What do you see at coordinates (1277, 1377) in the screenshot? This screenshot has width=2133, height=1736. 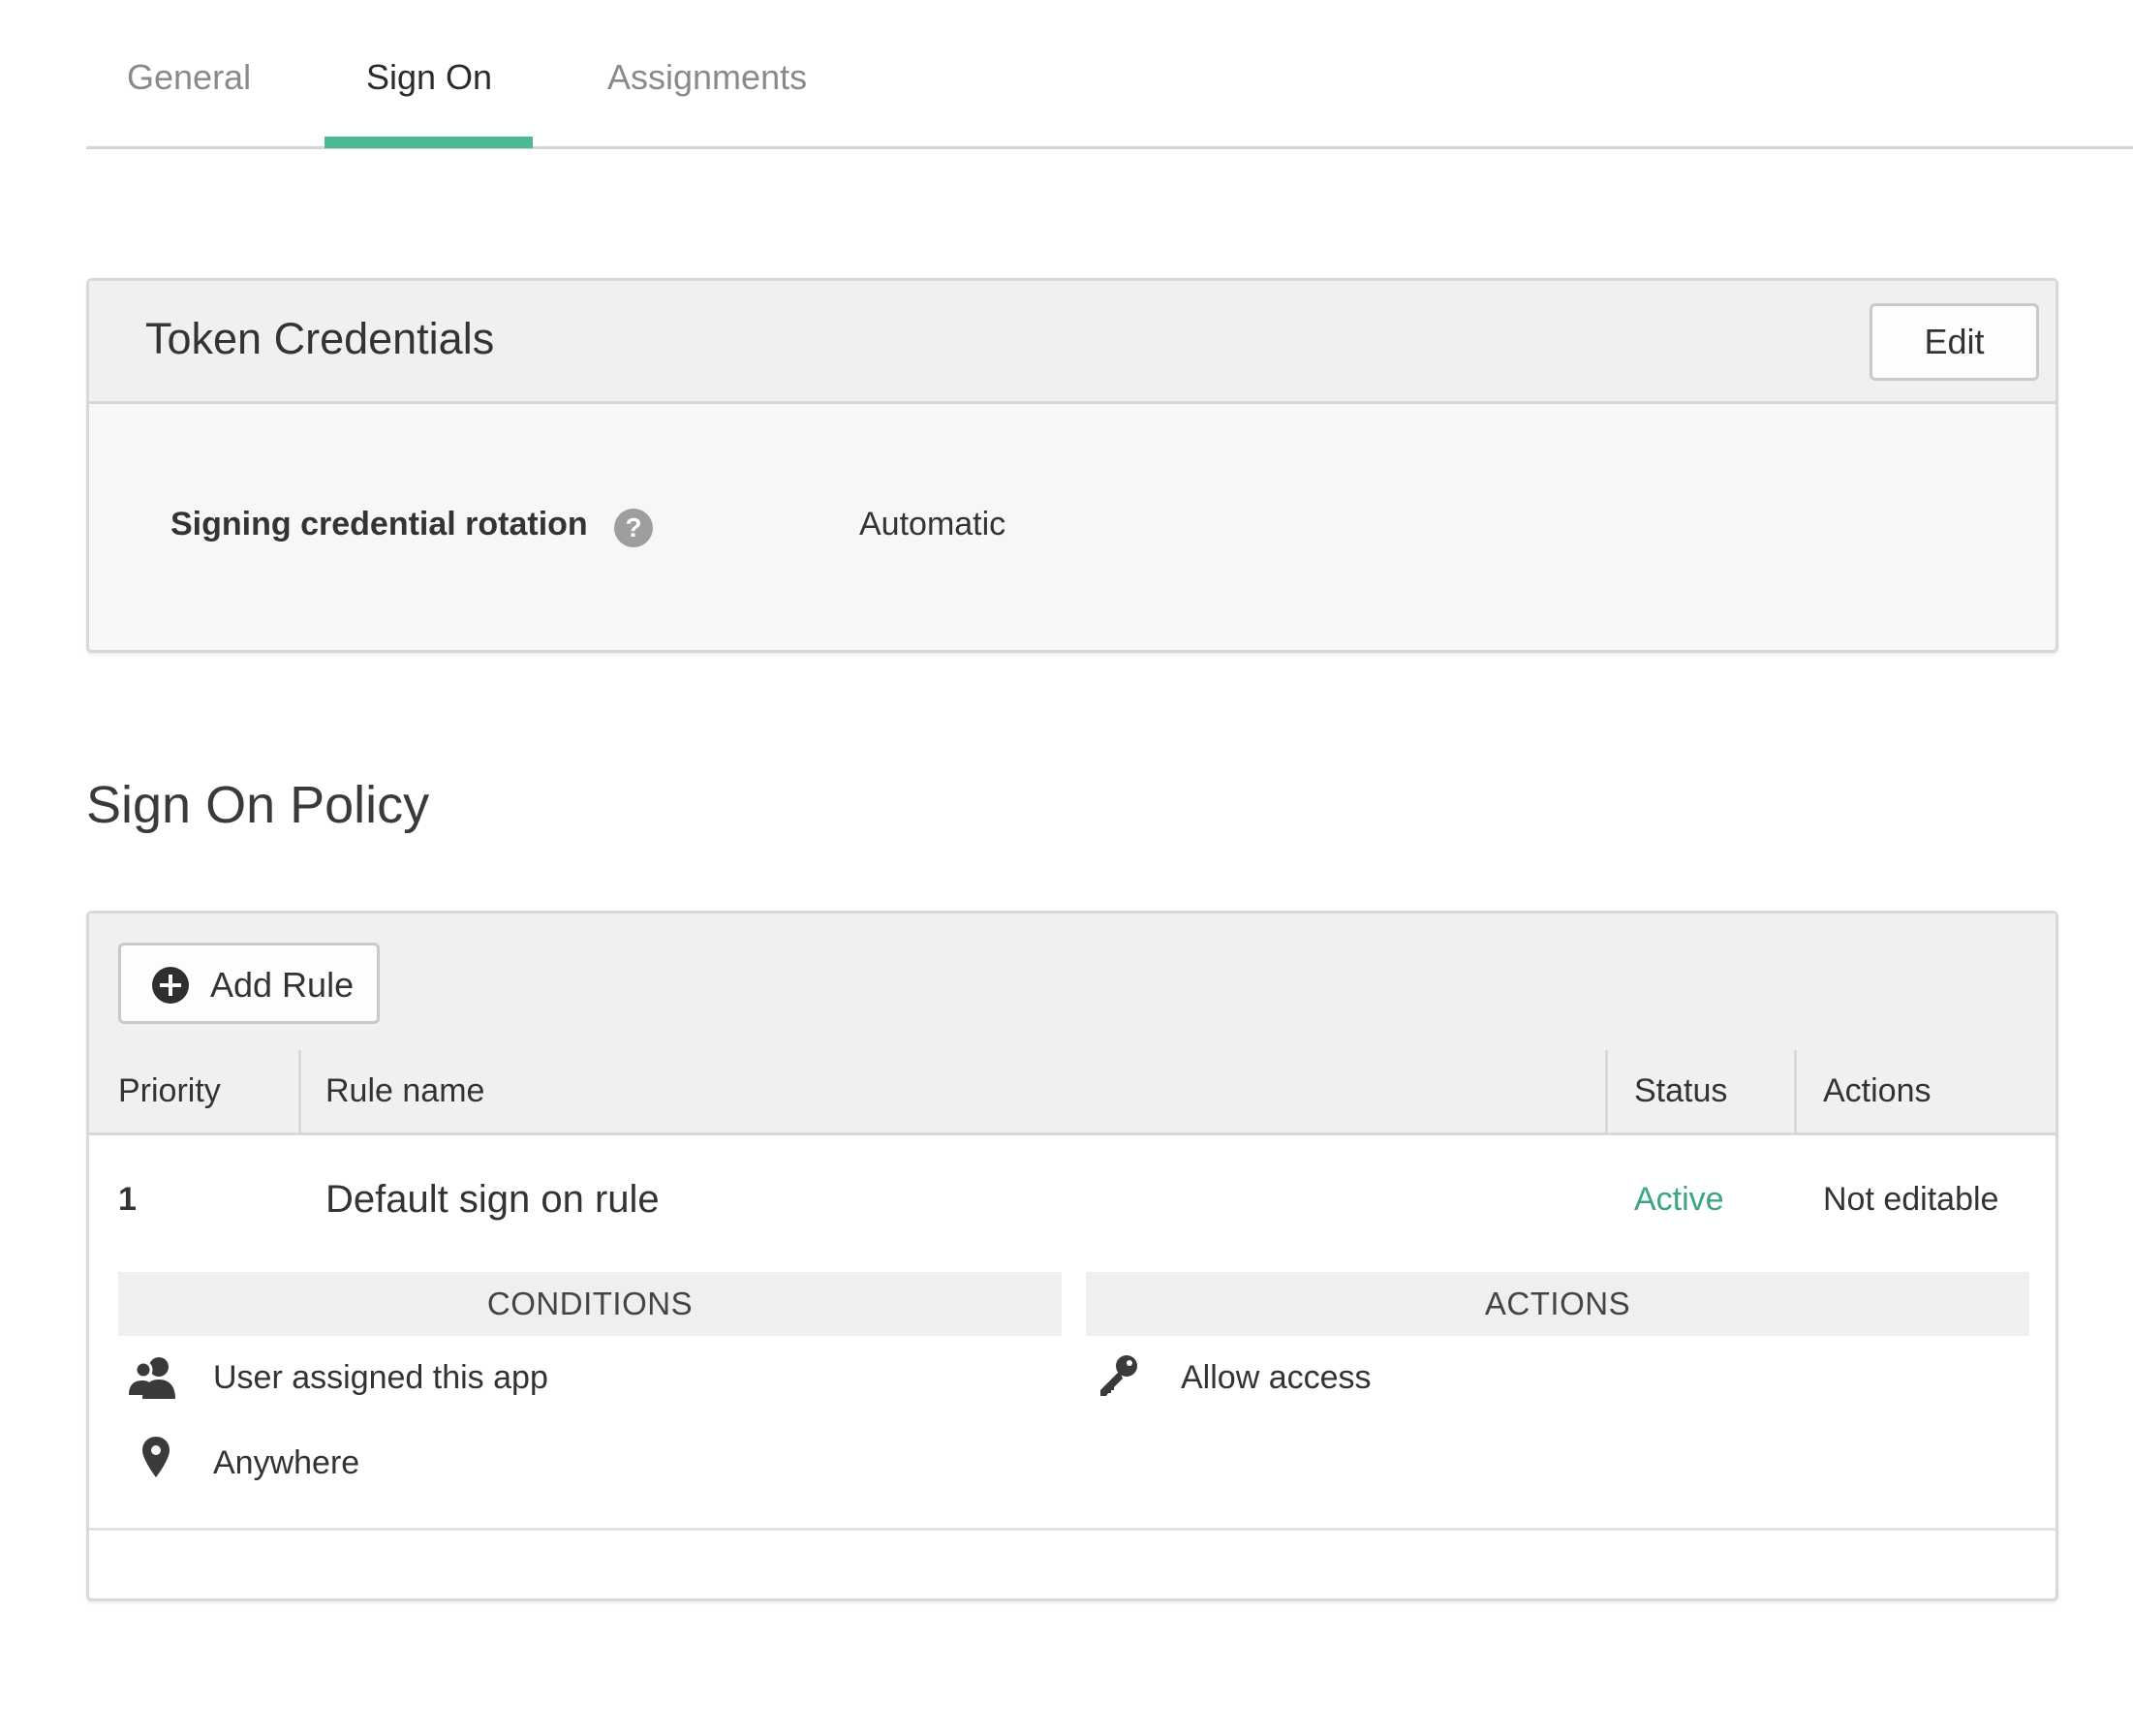 I see `action-allow-access: Allow access` at bounding box center [1277, 1377].